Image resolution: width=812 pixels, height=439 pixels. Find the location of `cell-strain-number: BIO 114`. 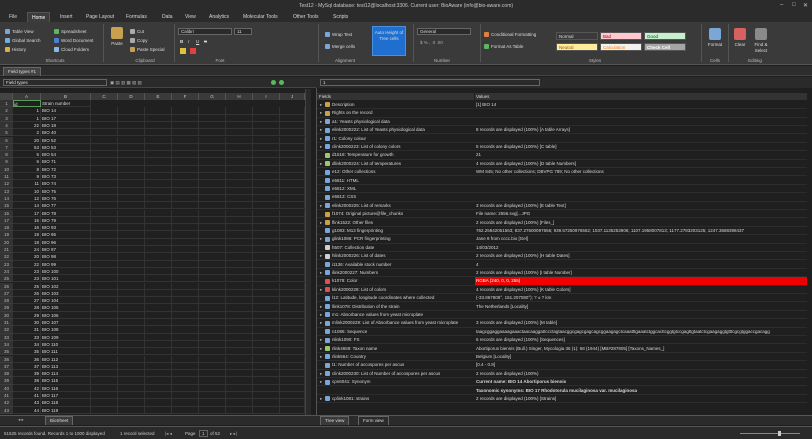

cell-strain-number: BIO 114 is located at coordinates (66, 374).